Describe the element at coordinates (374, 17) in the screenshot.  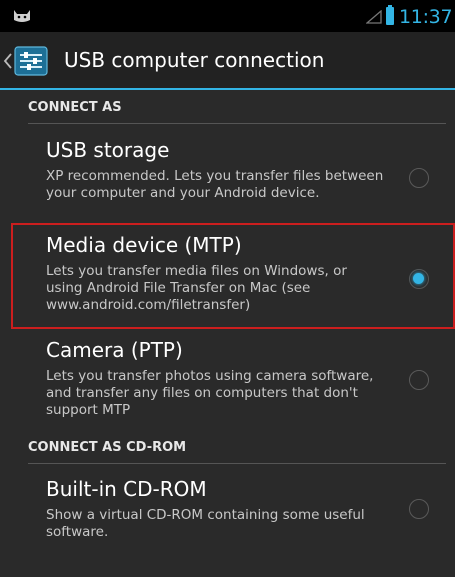
I see `signal-icon` at that location.